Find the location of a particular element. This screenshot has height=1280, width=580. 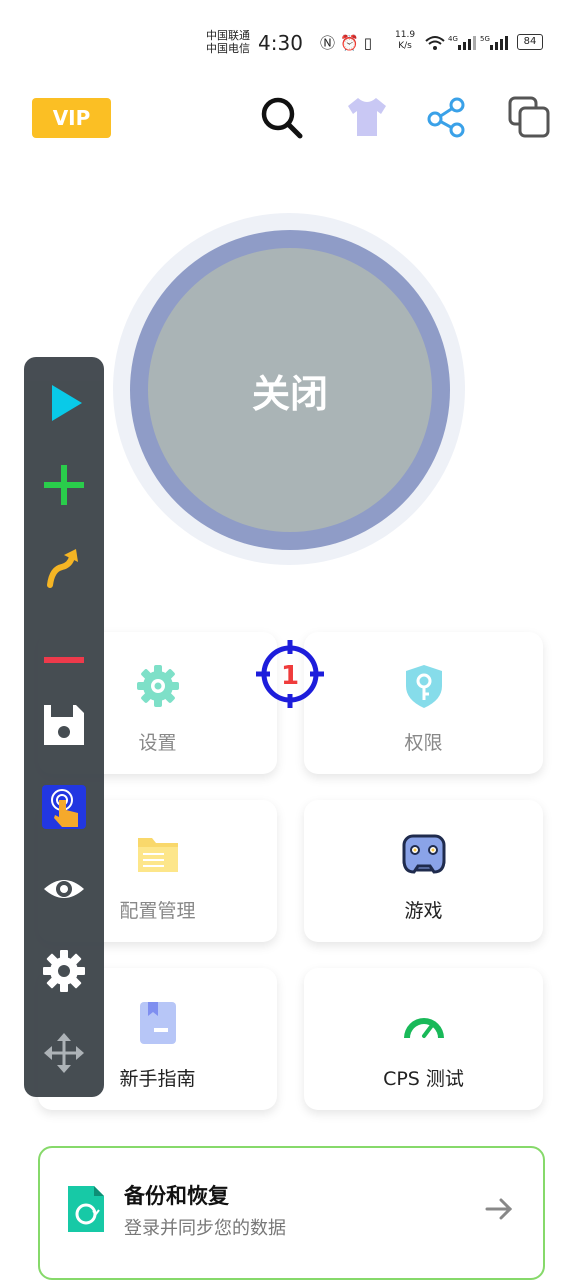

carrier-2: 中国电信 is located at coordinates (228, 48).